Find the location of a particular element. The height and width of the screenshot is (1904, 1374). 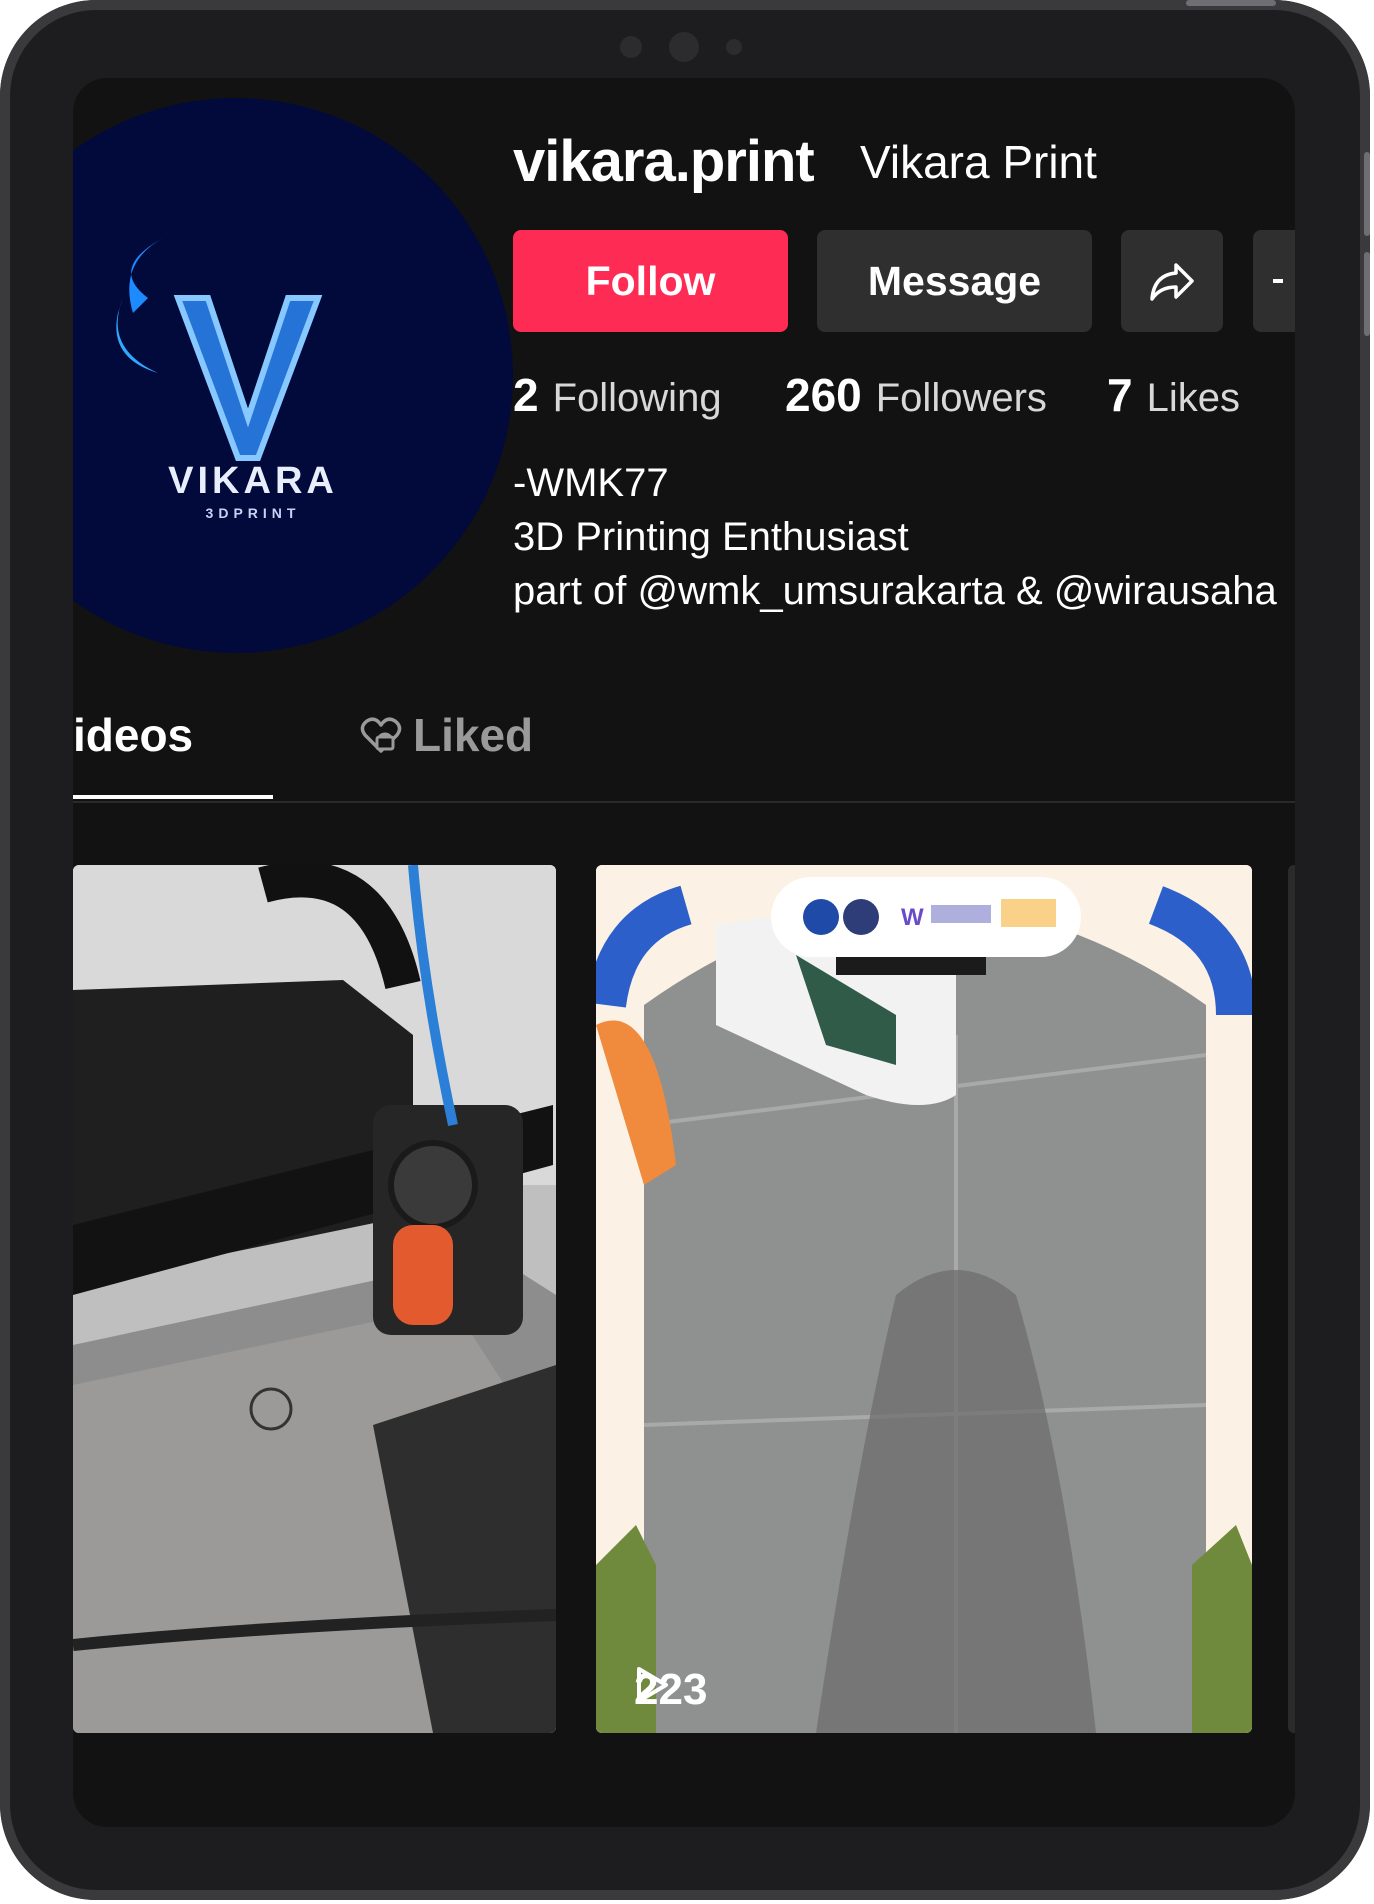

follow-button: Follow is located at coordinates (650, 281).